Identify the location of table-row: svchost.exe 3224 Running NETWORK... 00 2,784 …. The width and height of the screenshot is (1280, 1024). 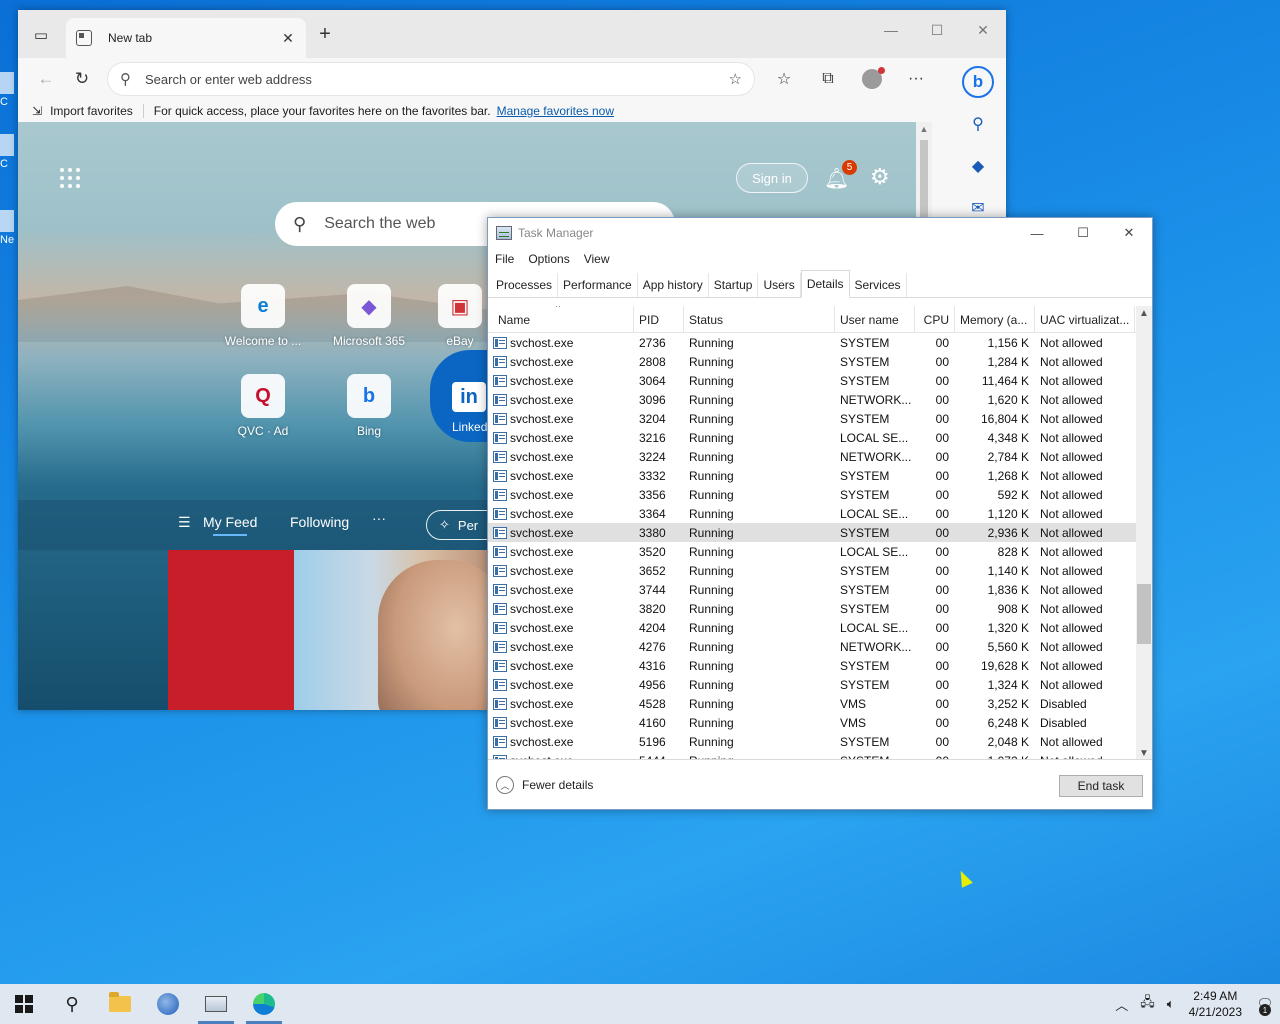
(812, 456).